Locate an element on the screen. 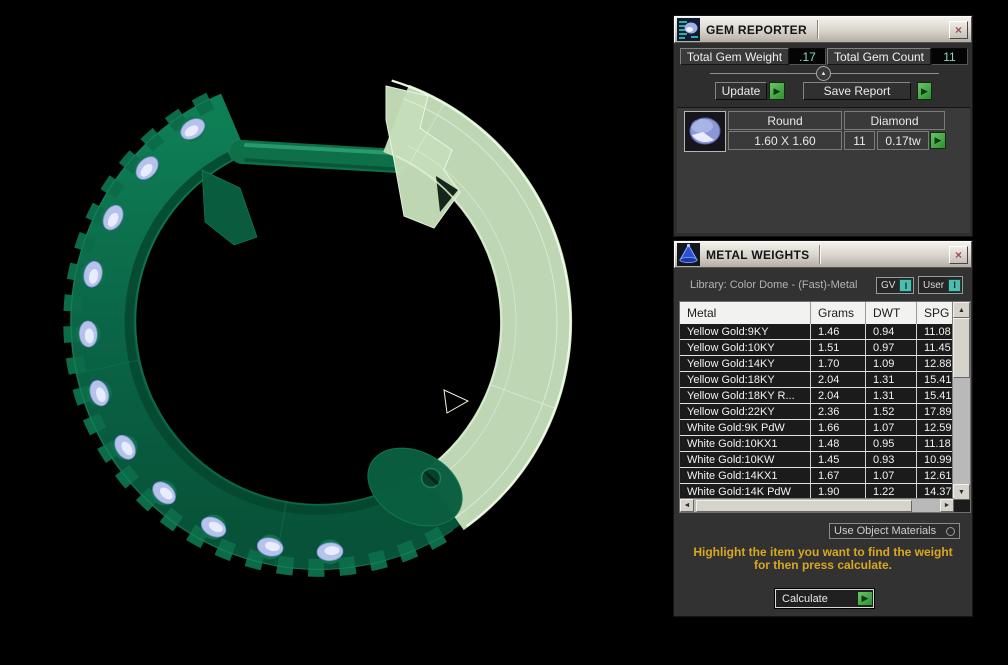  panel-collapse-knob: ▲ is located at coordinates (823, 73).